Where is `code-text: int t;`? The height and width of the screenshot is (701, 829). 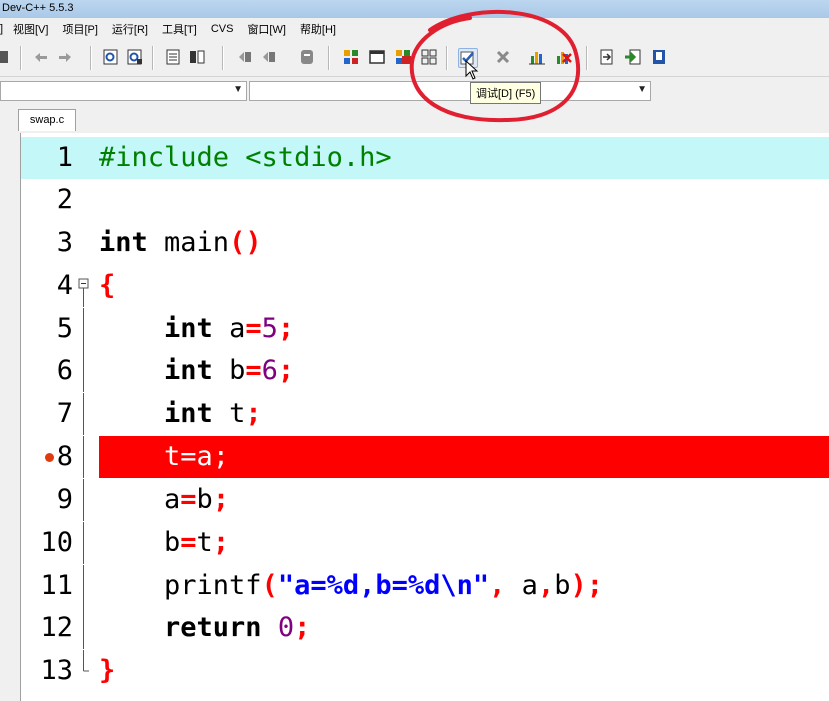 code-text: int t; is located at coordinates (213, 413).